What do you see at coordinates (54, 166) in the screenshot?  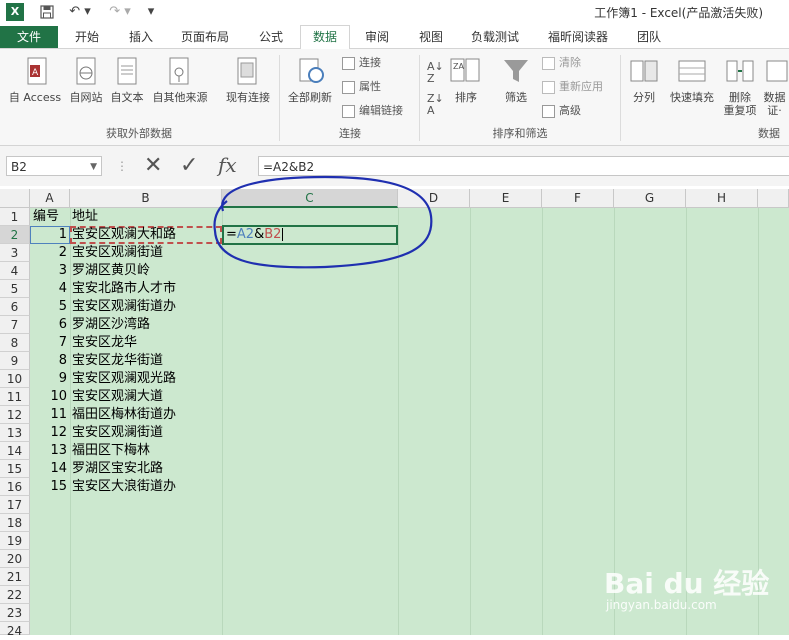 I see `name-box: B2 ▼` at bounding box center [54, 166].